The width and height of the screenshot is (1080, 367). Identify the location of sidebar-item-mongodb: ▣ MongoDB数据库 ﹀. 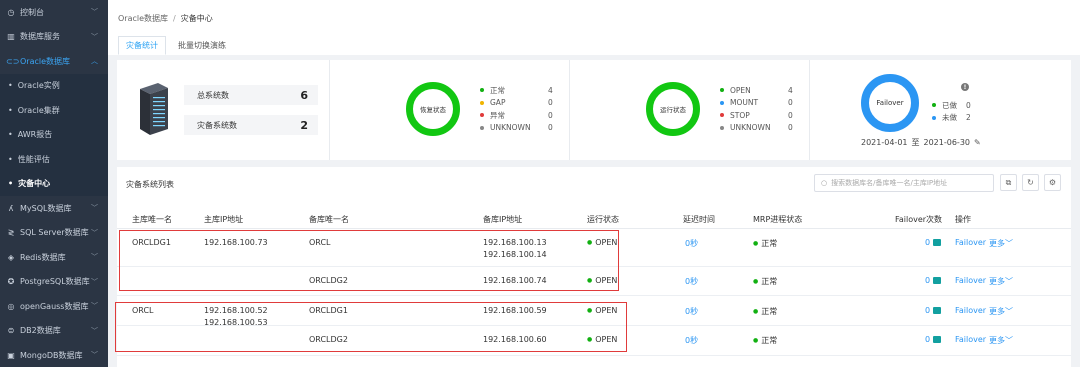
(54, 355).